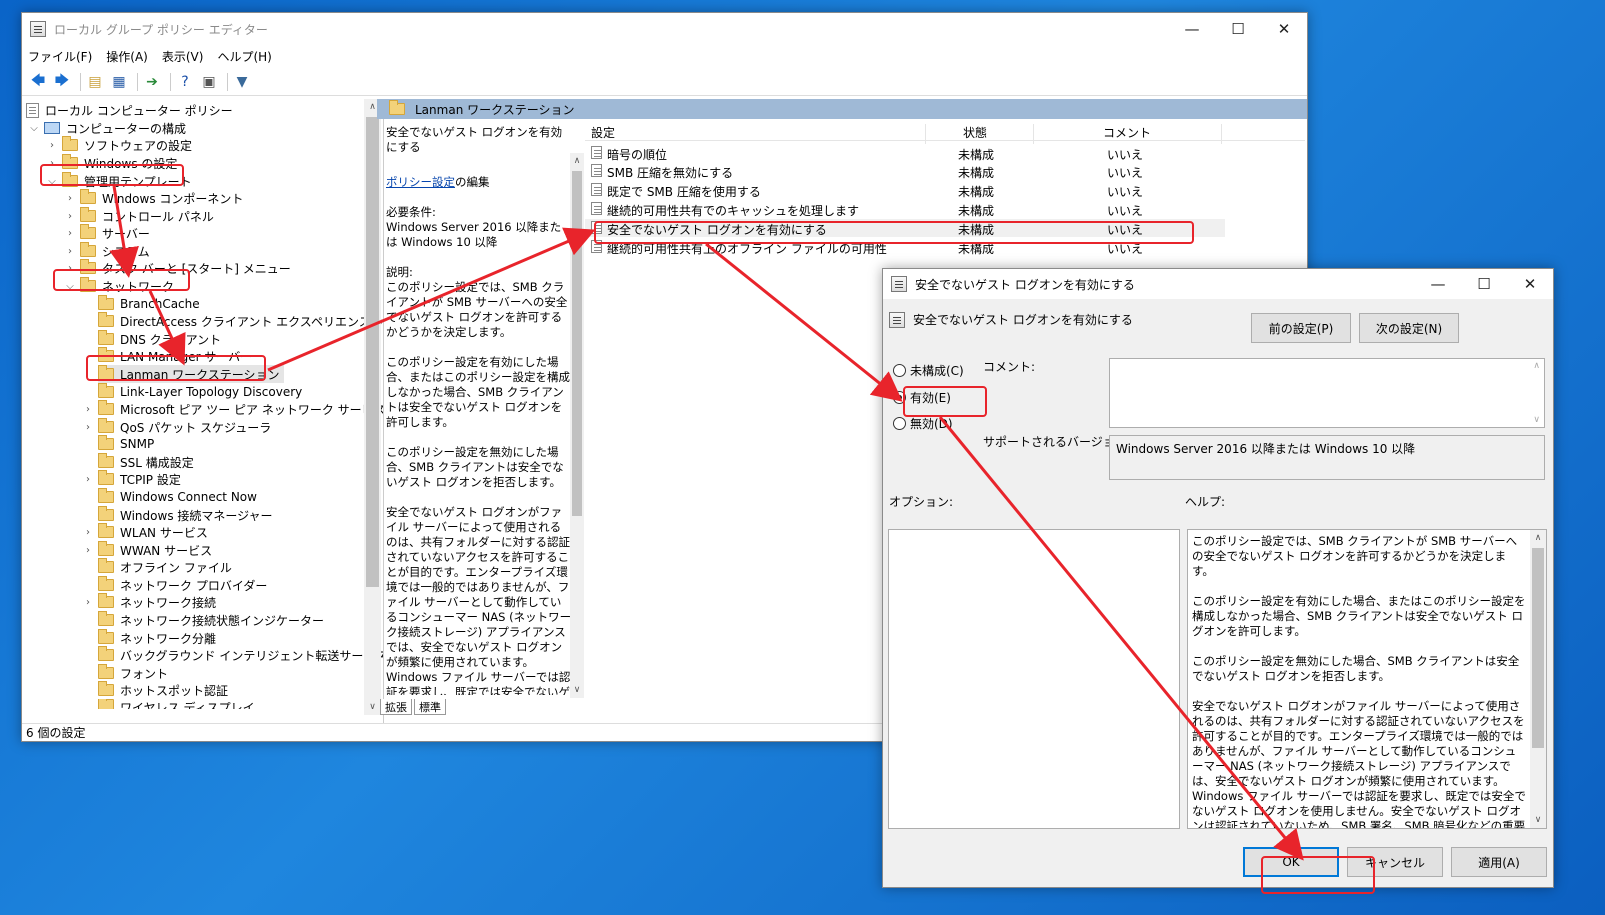  Describe the element at coordinates (149, 602) in the screenshot. I see `tree-item-network-connections: › ネットワーク接続` at that location.